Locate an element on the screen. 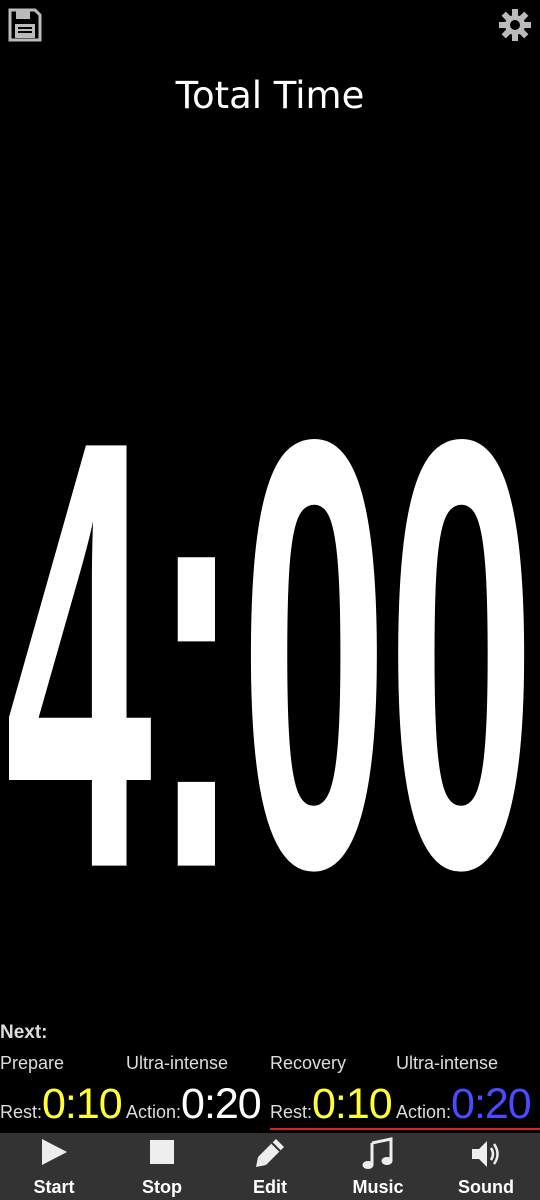 The width and height of the screenshot is (540, 1200). music-label: Music is located at coordinates (378, 1187).